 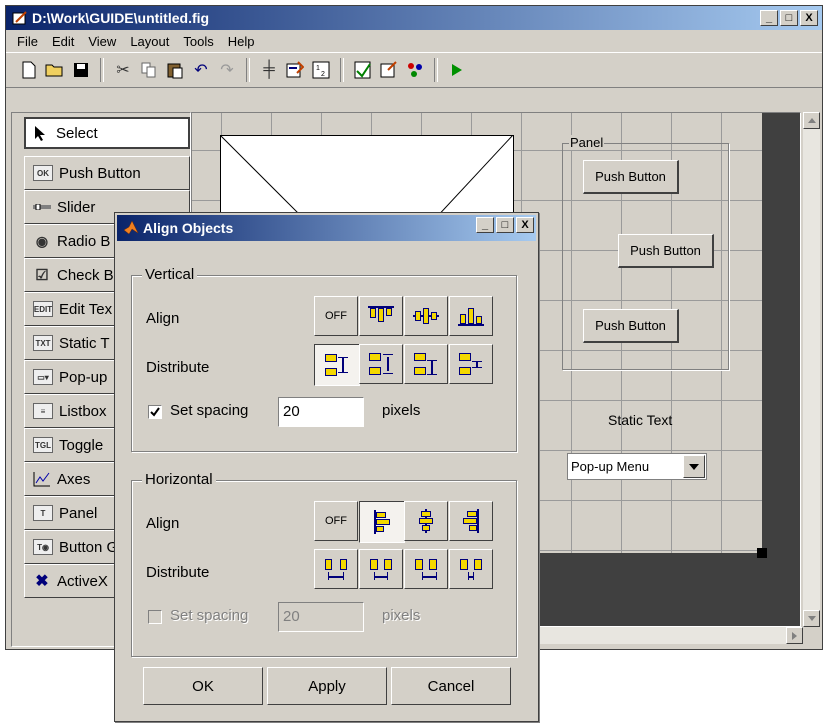 What do you see at coordinates (155, 617) in the screenshot?
I see `horizontal-set-spacing-checkbox` at bounding box center [155, 617].